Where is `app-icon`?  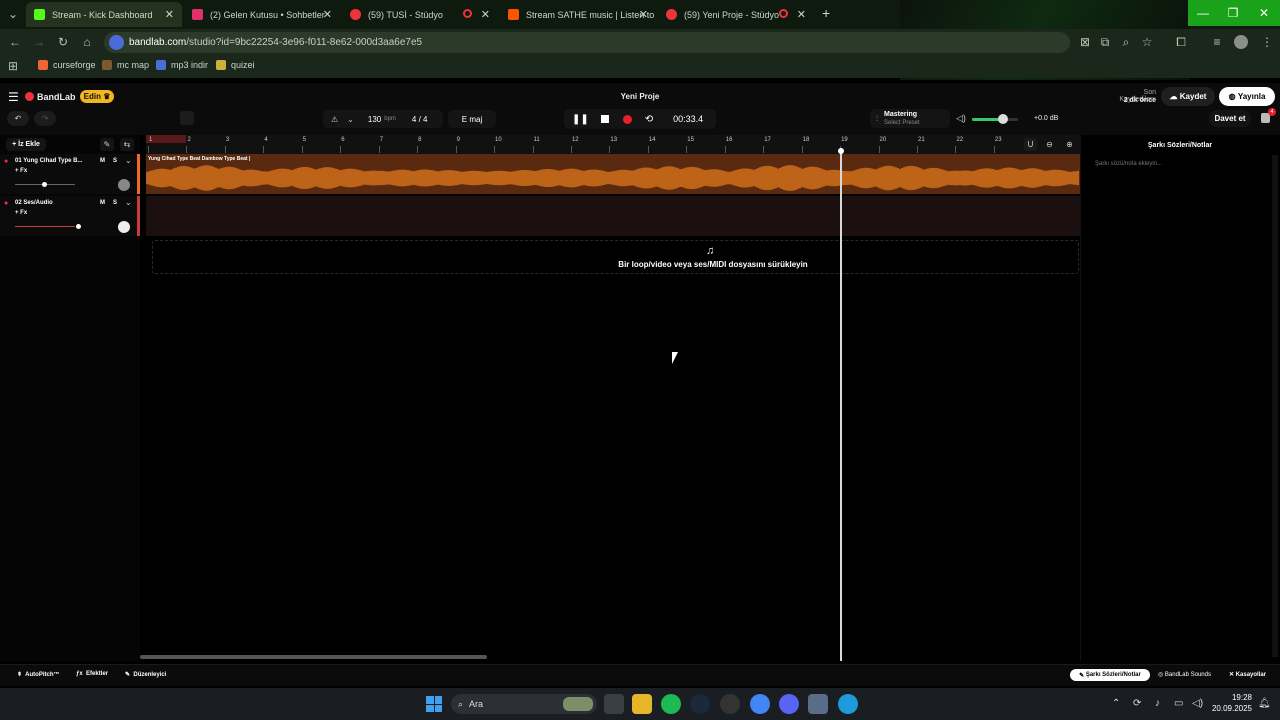 app-icon is located at coordinates (818, 704).